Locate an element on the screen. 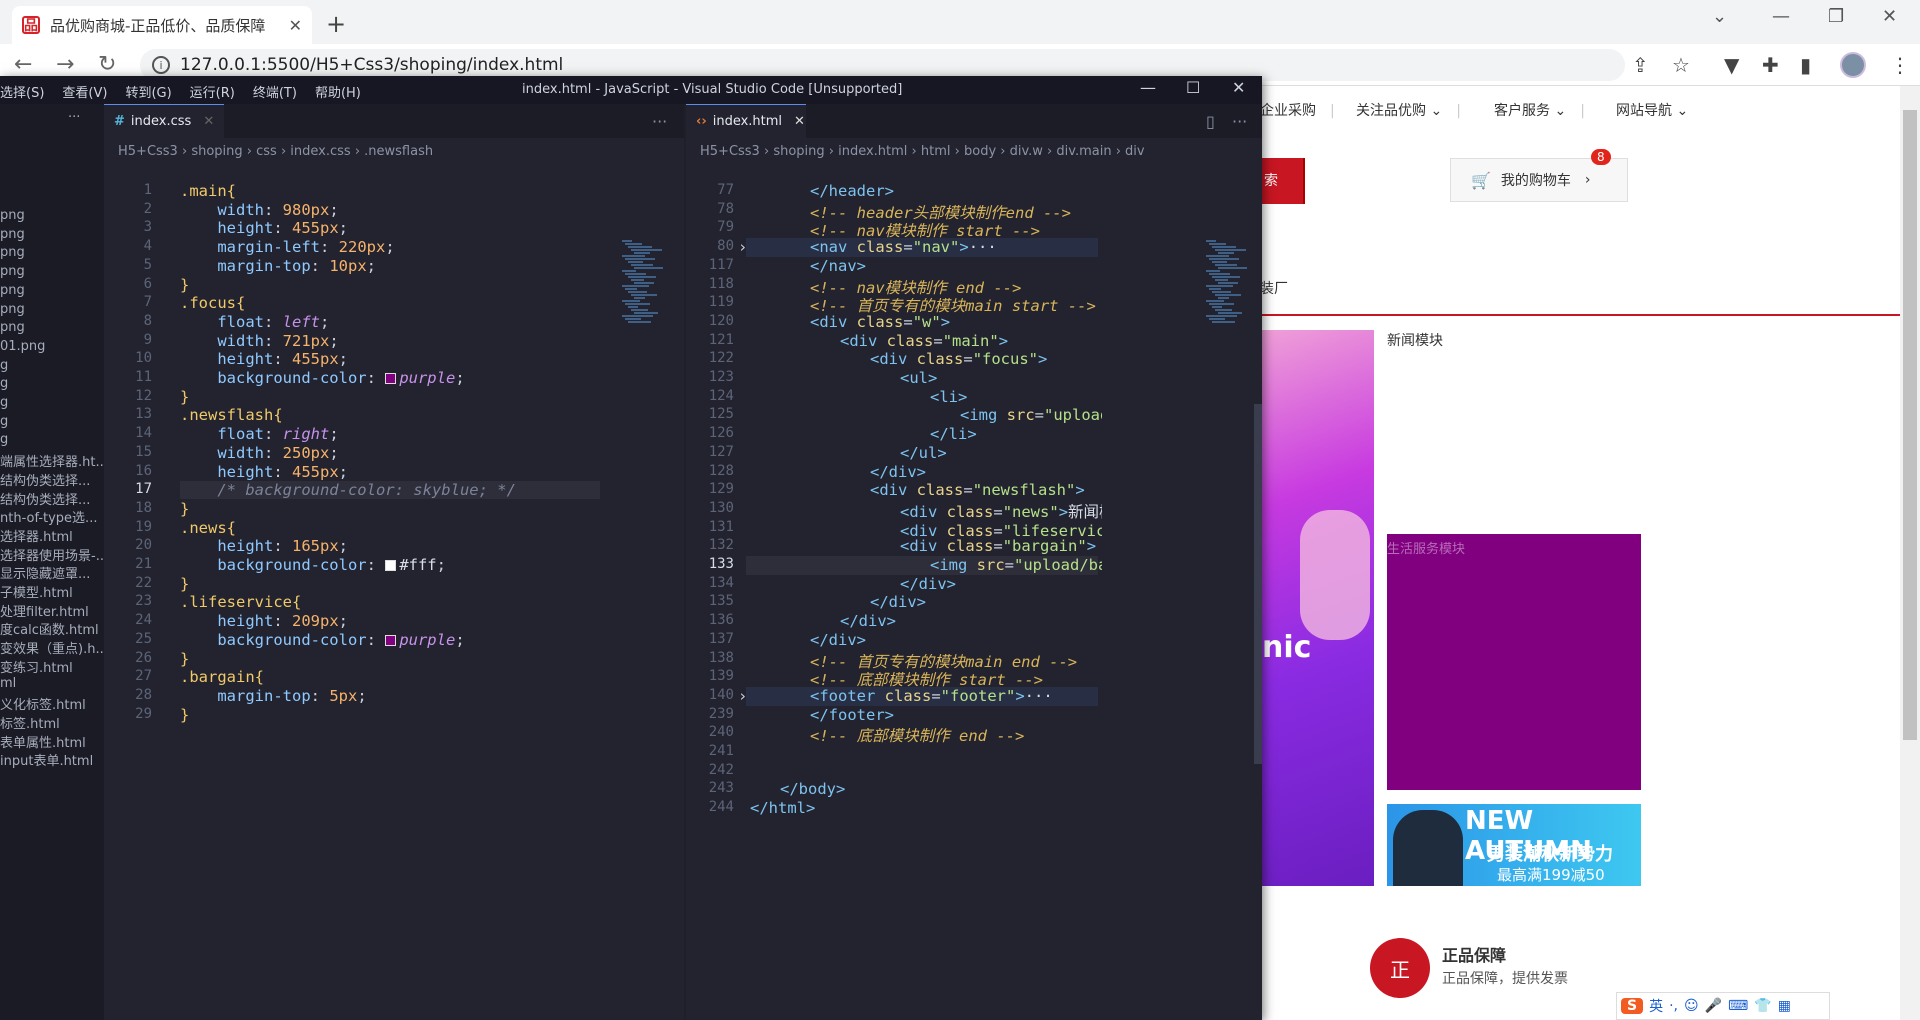 This screenshot has height=1020, width=1920. shortcut-service: 客户服务 ⌄ | is located at coordinates (1539, 110).